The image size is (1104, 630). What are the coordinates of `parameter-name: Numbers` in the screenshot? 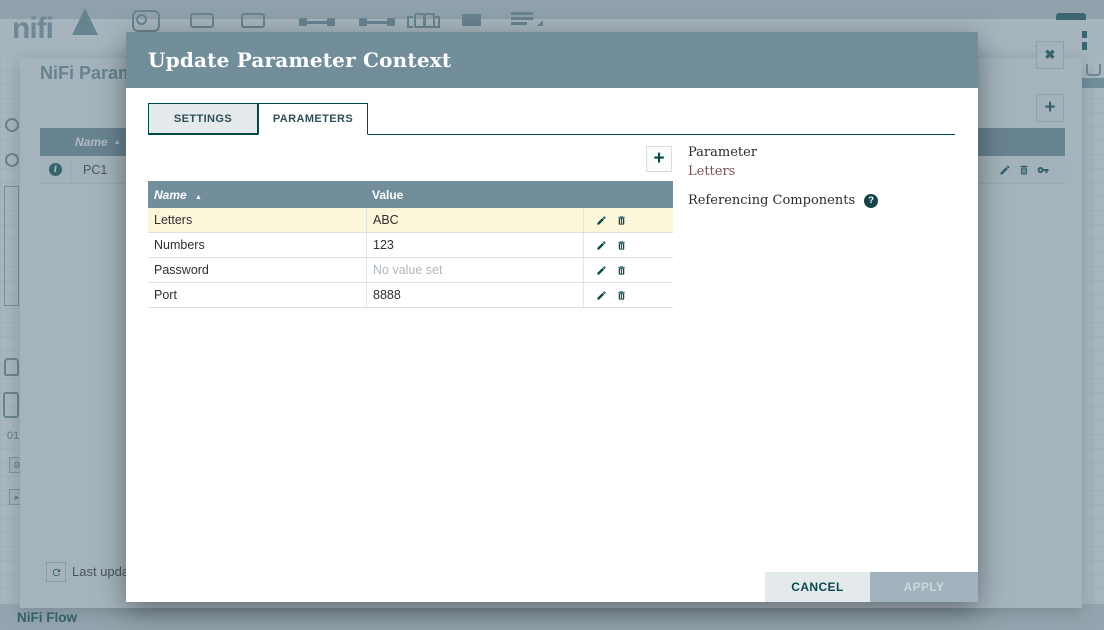 It's located at (179, 245).